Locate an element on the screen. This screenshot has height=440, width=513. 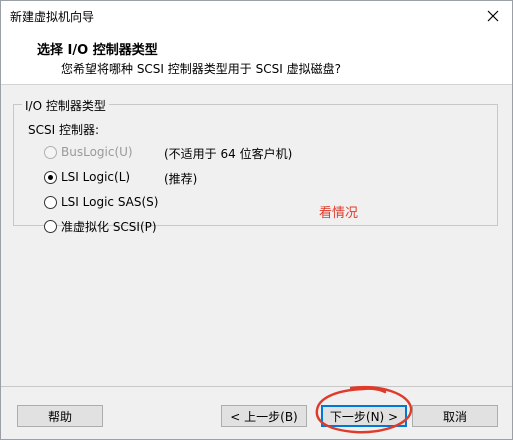
radio-lsi-logic-sas: LSI Logic SAS(S) is located at coordinates (101, 202).